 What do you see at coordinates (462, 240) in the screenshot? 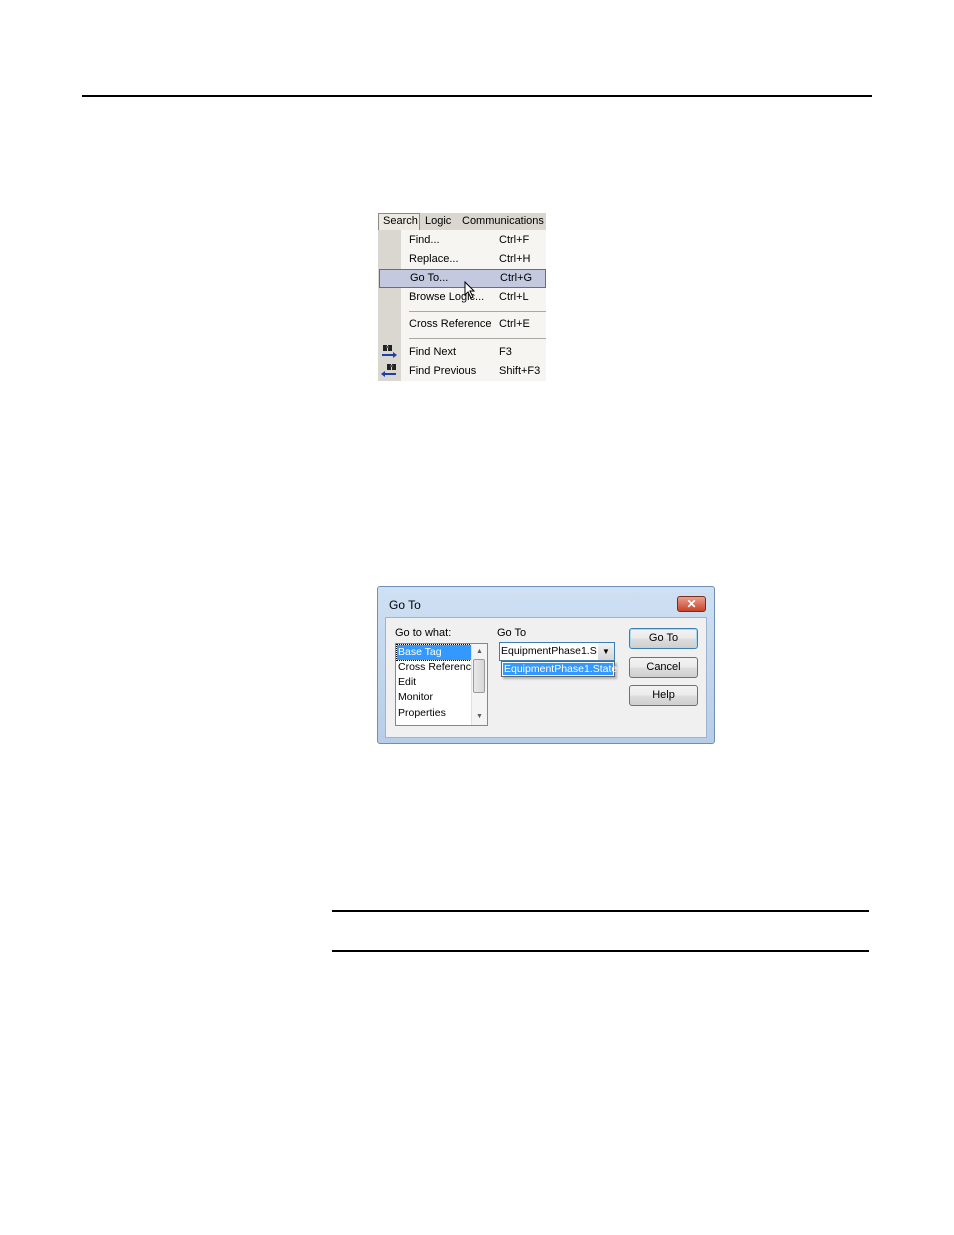
I see `menu-item-find: Find... Ctrl+F` at bounding box center [462, 240].